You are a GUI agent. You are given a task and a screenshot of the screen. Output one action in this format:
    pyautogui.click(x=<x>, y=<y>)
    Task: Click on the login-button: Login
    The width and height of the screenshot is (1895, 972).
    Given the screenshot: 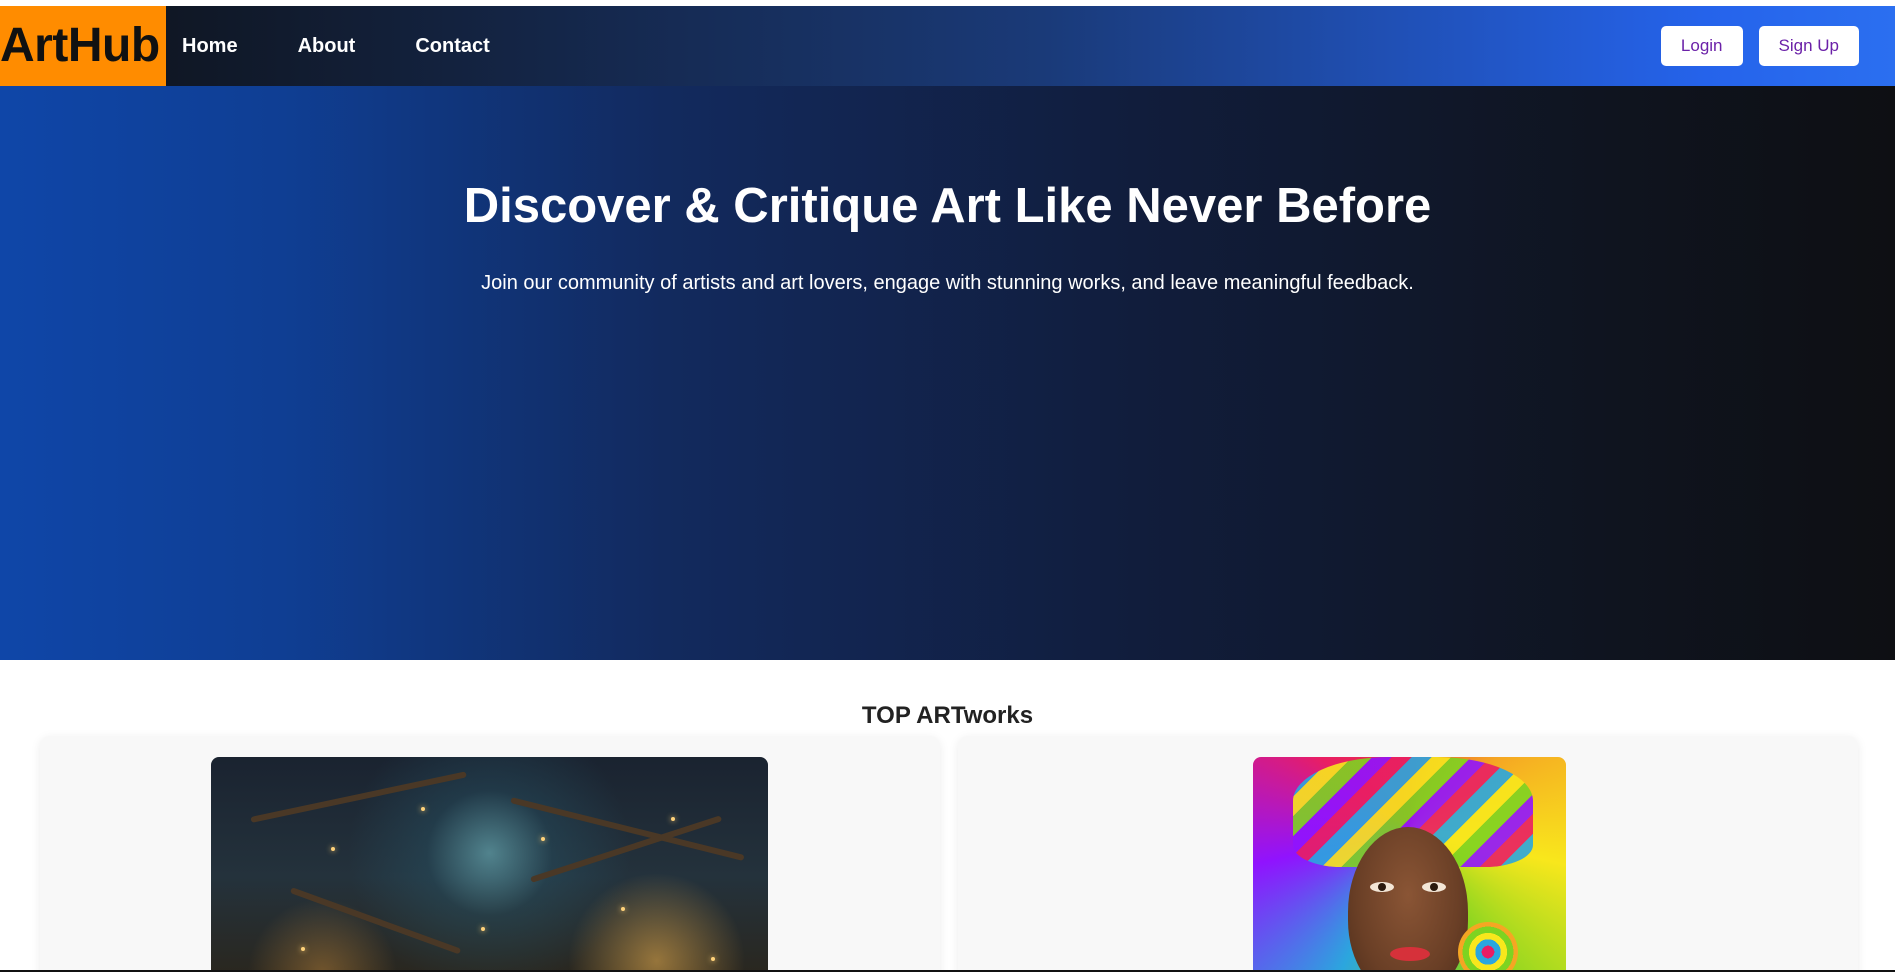 What is the action you would take?
    pyautogui.click(x=1701, y=46)
    